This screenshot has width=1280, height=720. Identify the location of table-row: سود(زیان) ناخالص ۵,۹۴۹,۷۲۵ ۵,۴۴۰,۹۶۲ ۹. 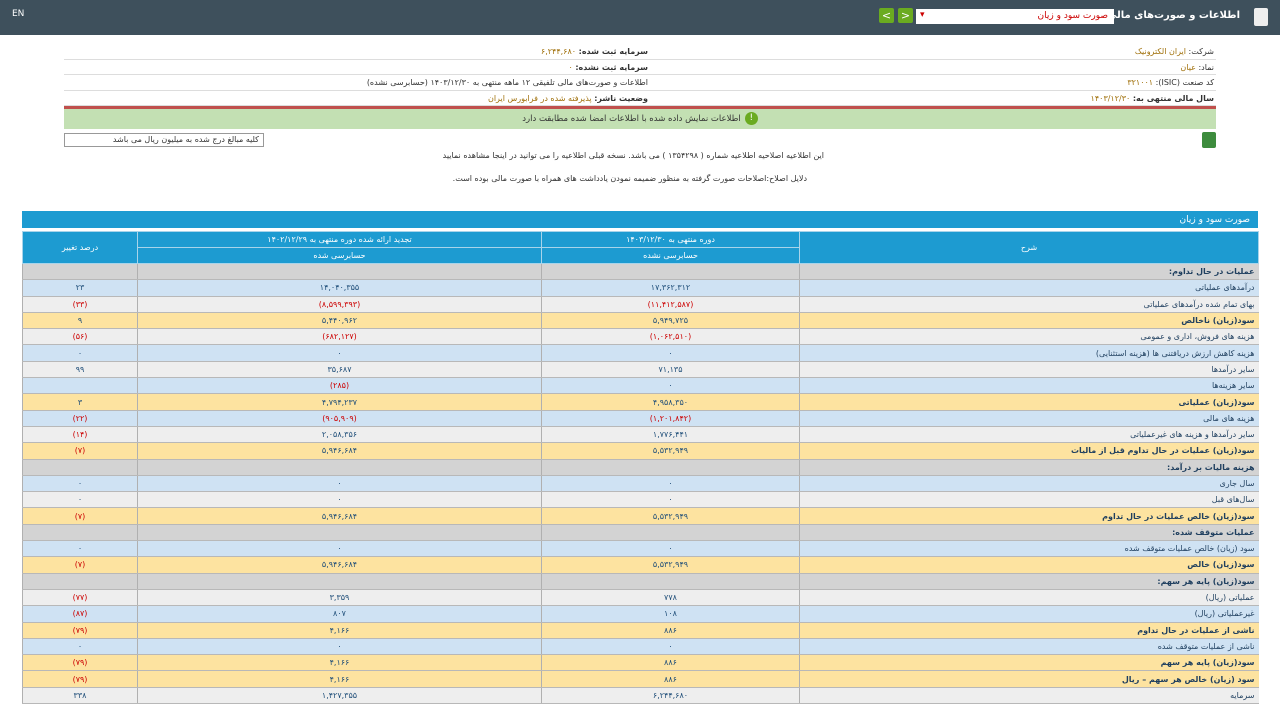
(640, 321).